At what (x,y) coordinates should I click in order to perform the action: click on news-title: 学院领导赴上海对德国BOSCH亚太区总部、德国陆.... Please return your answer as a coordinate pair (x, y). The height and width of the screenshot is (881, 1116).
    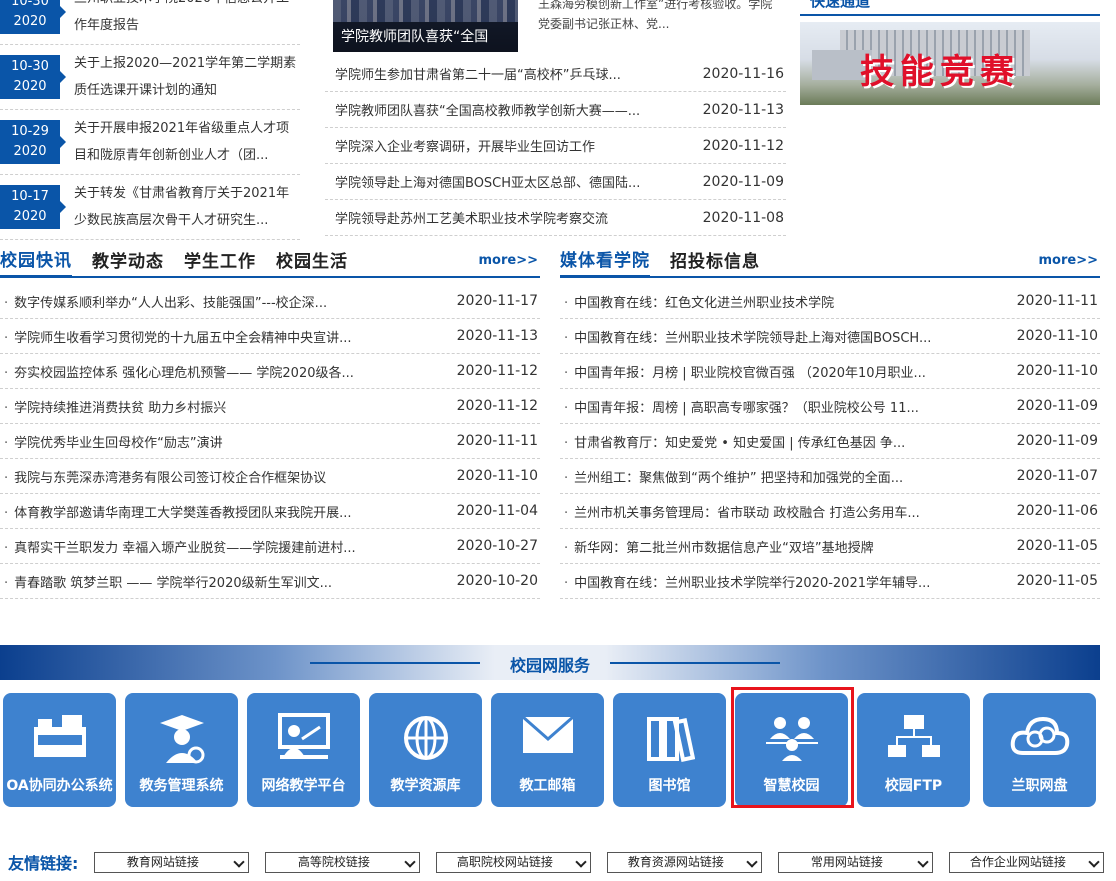
    Looking at the image, I should click on (487, 181).